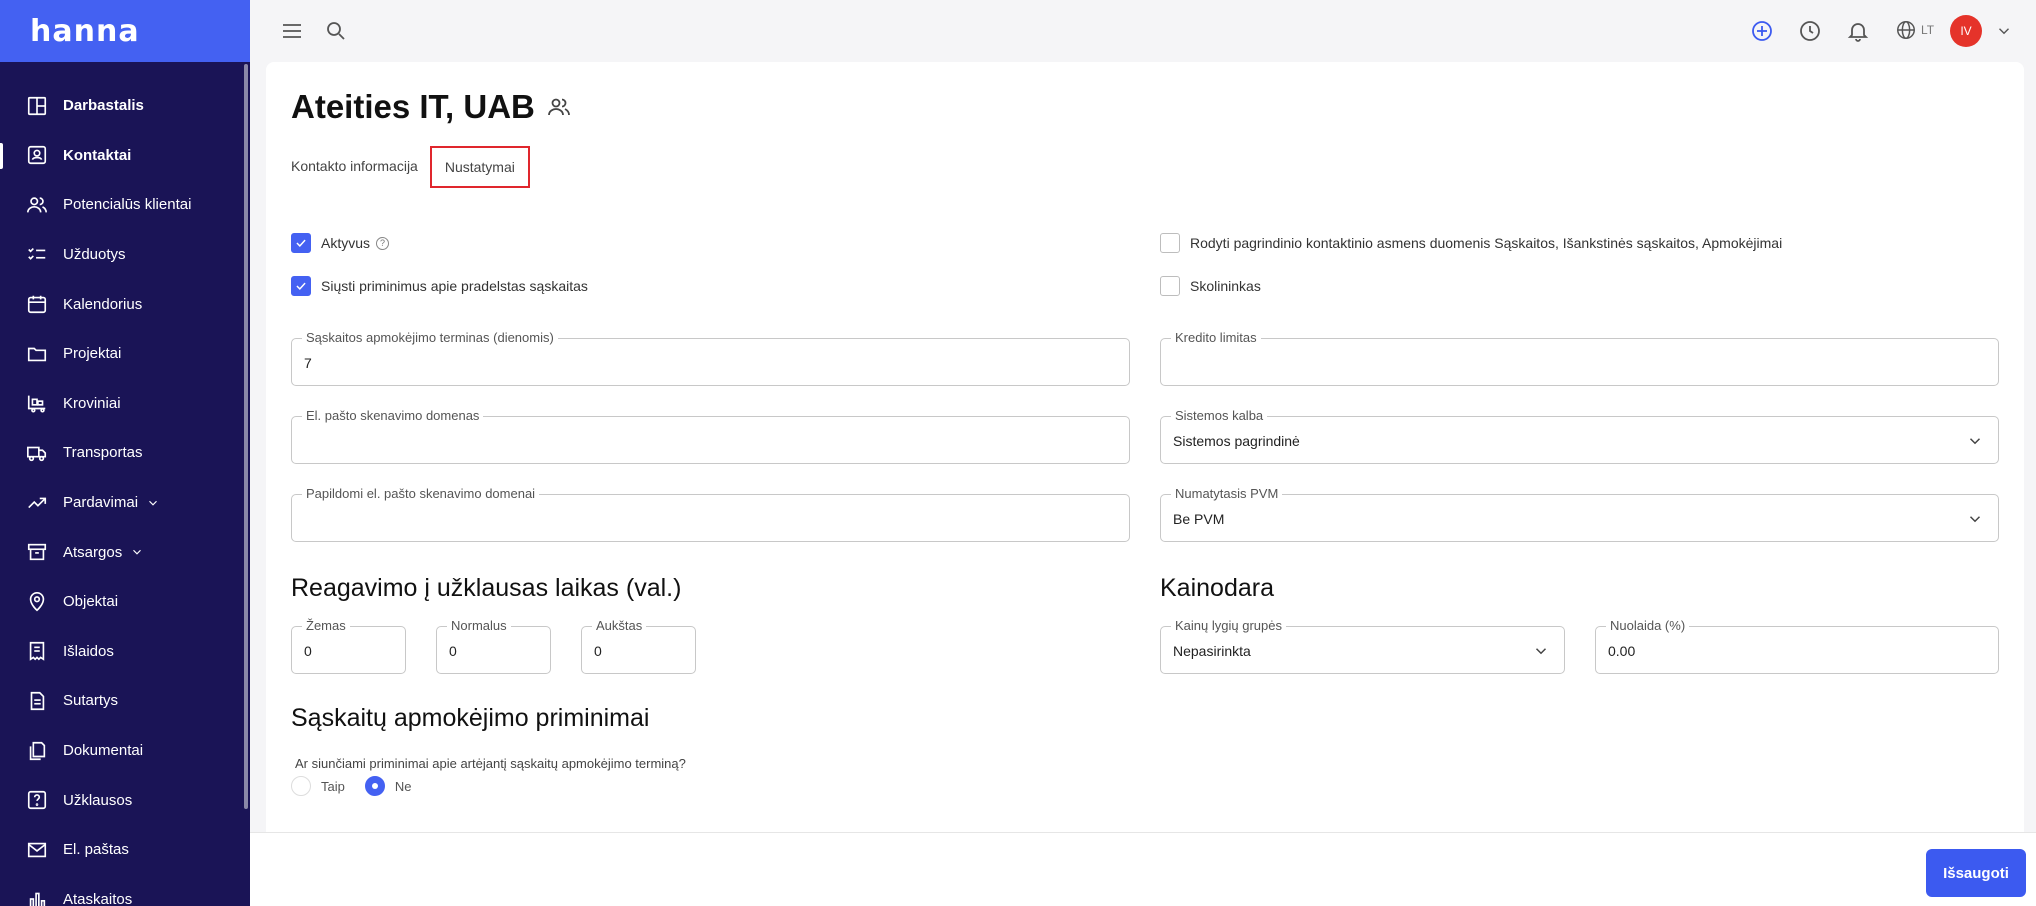 This screenshot has height=906, width=2036. What do you see at coordinates (336, 31) in the screenshot?
I see `search-icon` at bounding box center [336, 31].